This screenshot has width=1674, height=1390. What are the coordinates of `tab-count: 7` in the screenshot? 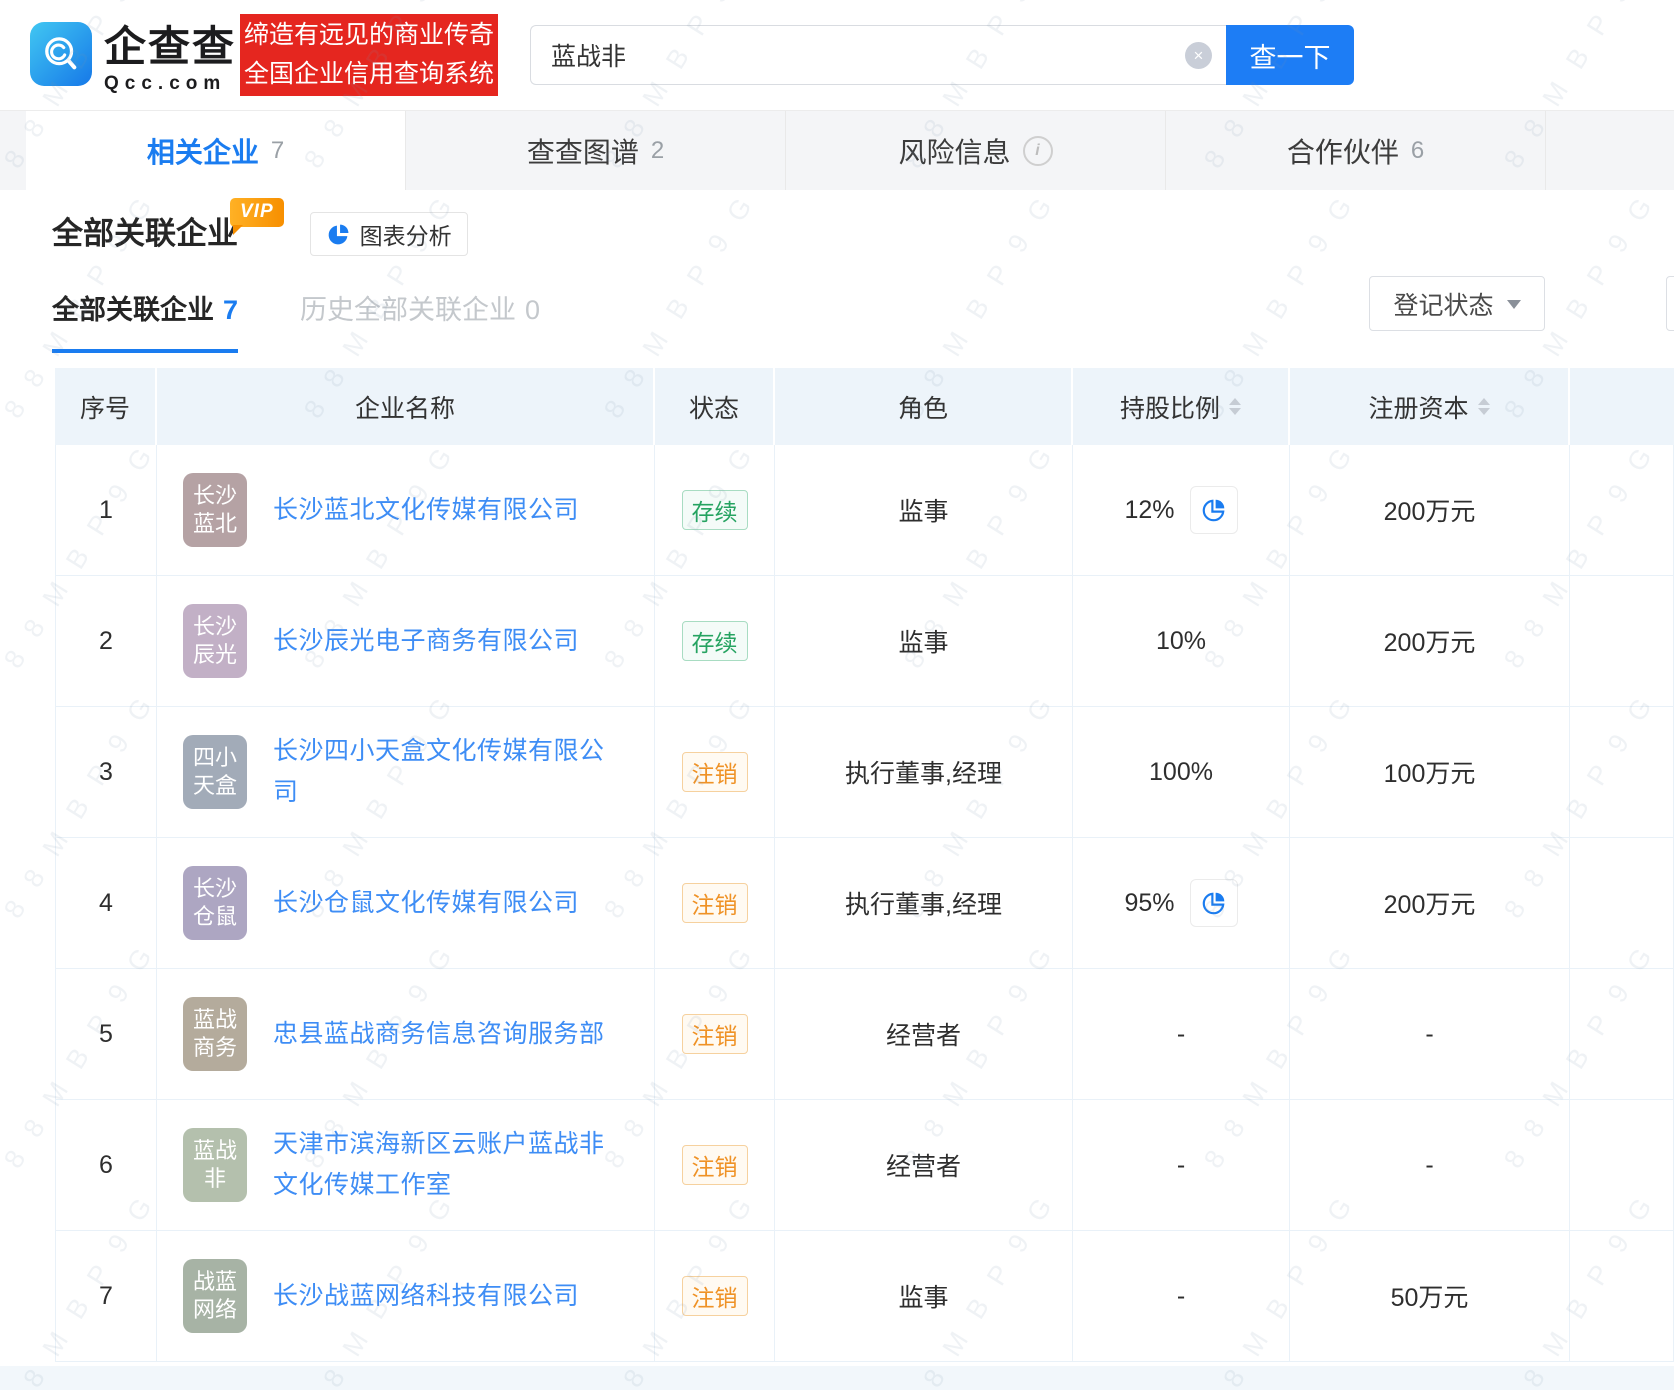 It's located at (277, 150).